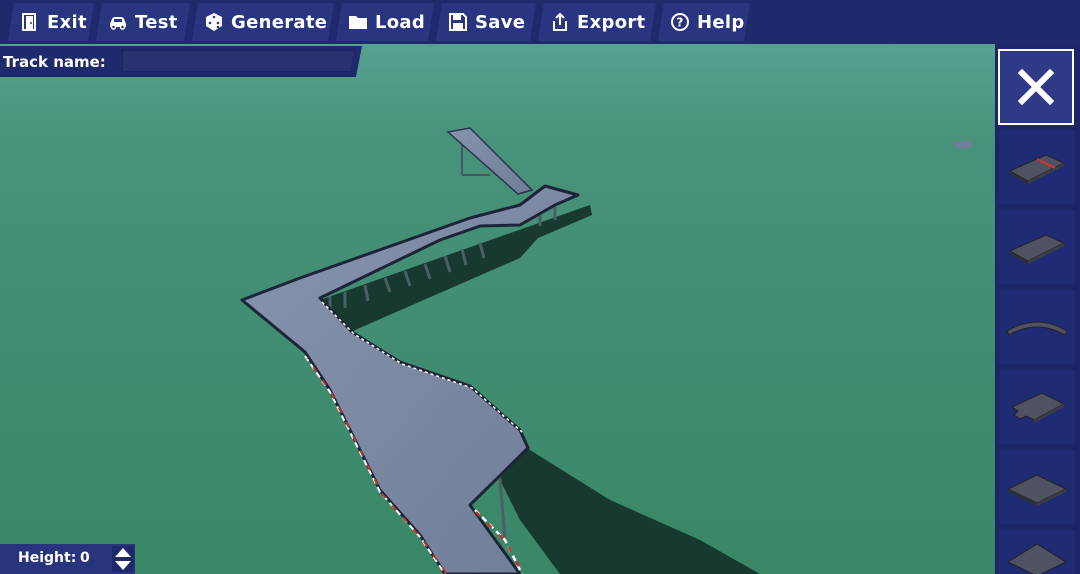 Image resolution: width=1080 pixels, height=574 pixels. I want to click on palette-piece-straight, so click(1037, 247).